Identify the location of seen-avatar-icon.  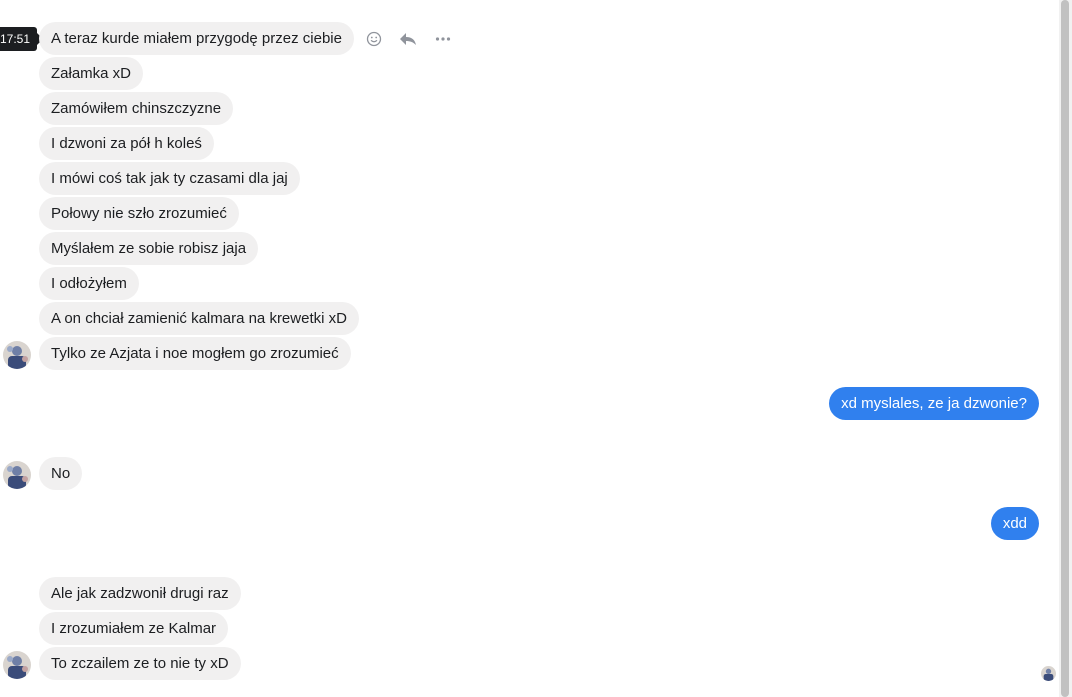
(1048, 673).